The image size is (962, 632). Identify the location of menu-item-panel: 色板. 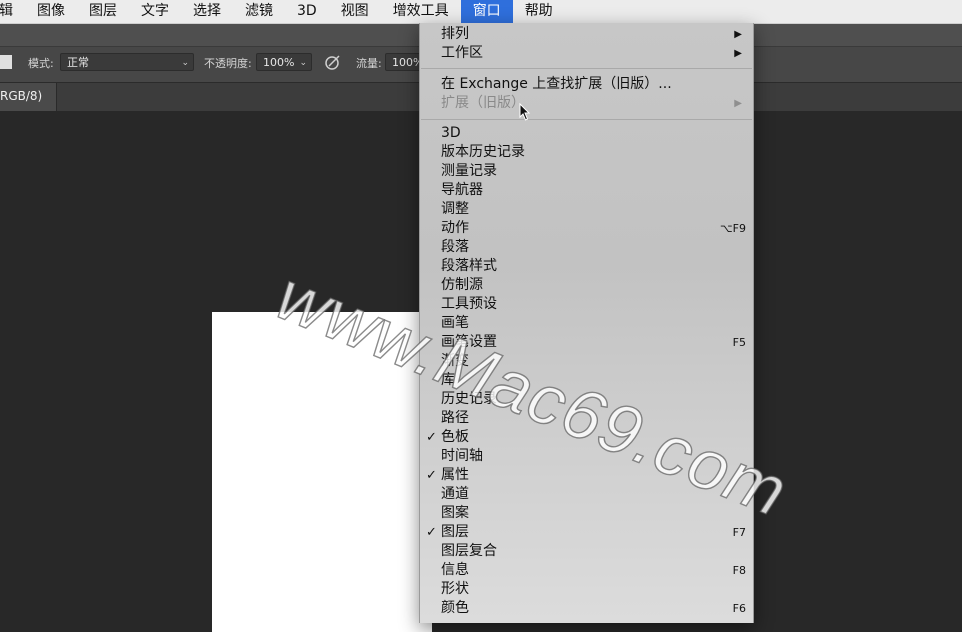
(455, 437).